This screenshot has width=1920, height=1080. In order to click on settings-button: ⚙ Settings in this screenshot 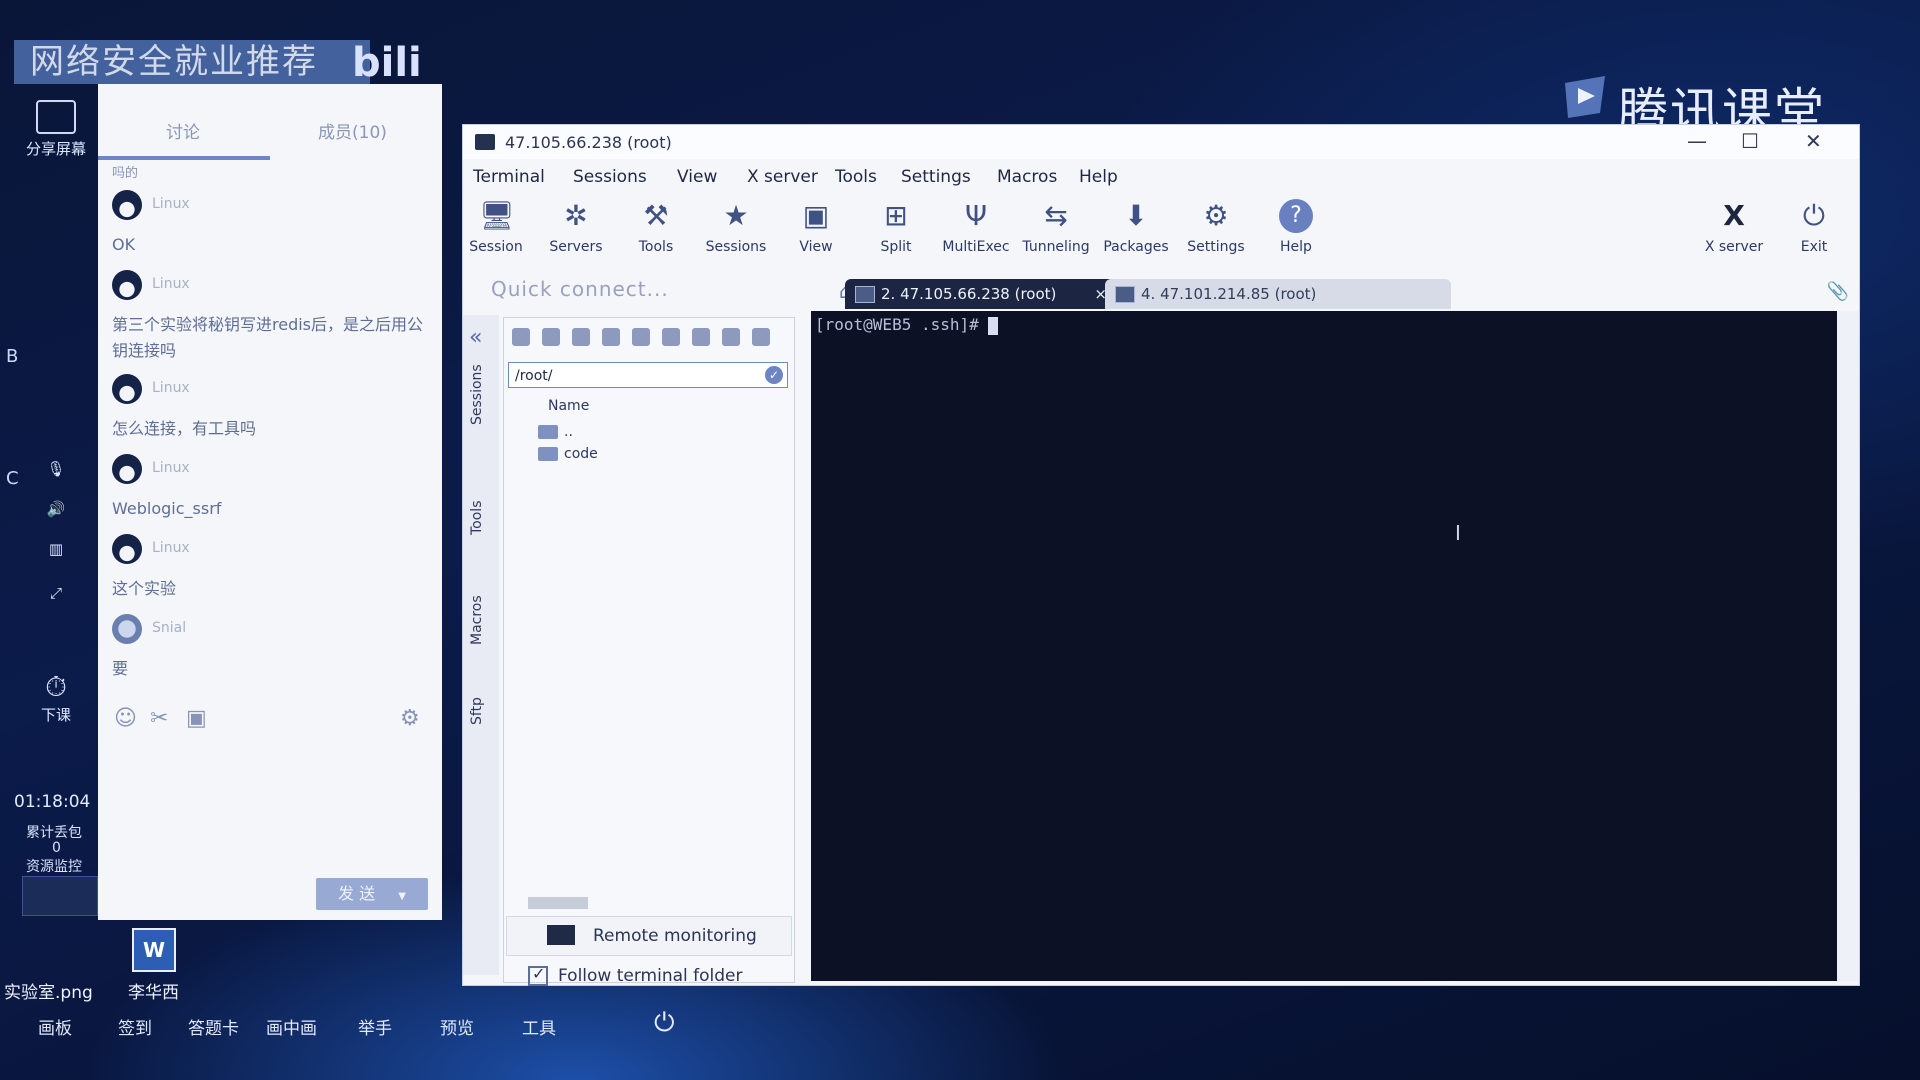, I will do `click(1216, 227)`.